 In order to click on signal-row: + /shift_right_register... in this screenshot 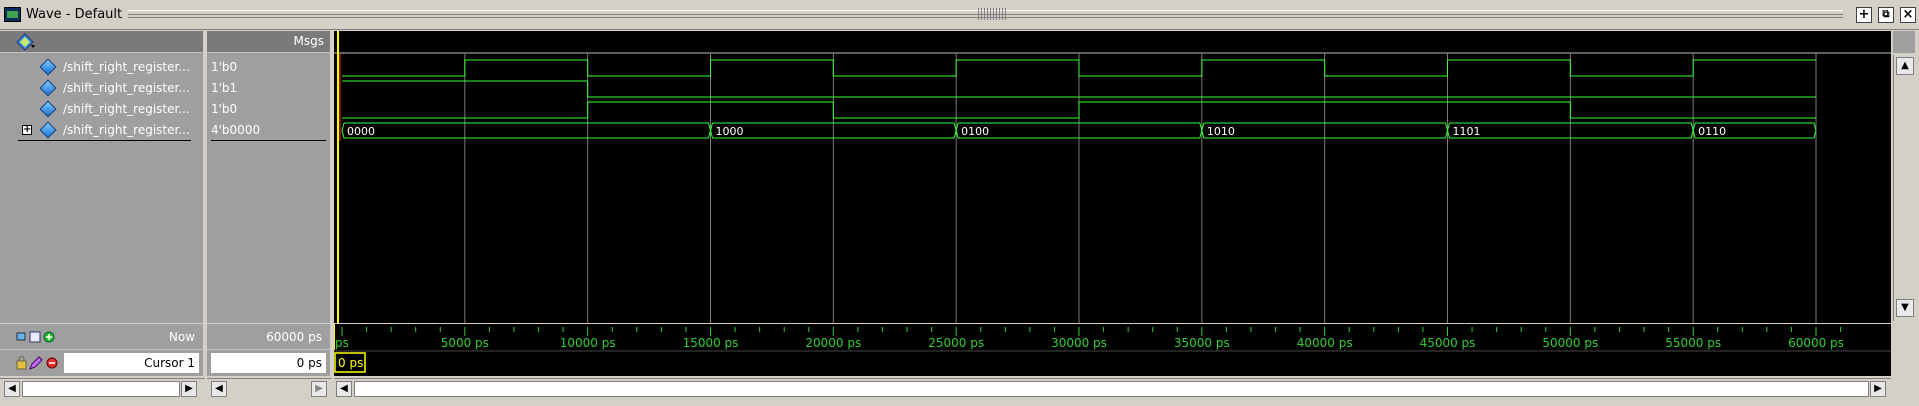, I will do `click(101, 130)`.